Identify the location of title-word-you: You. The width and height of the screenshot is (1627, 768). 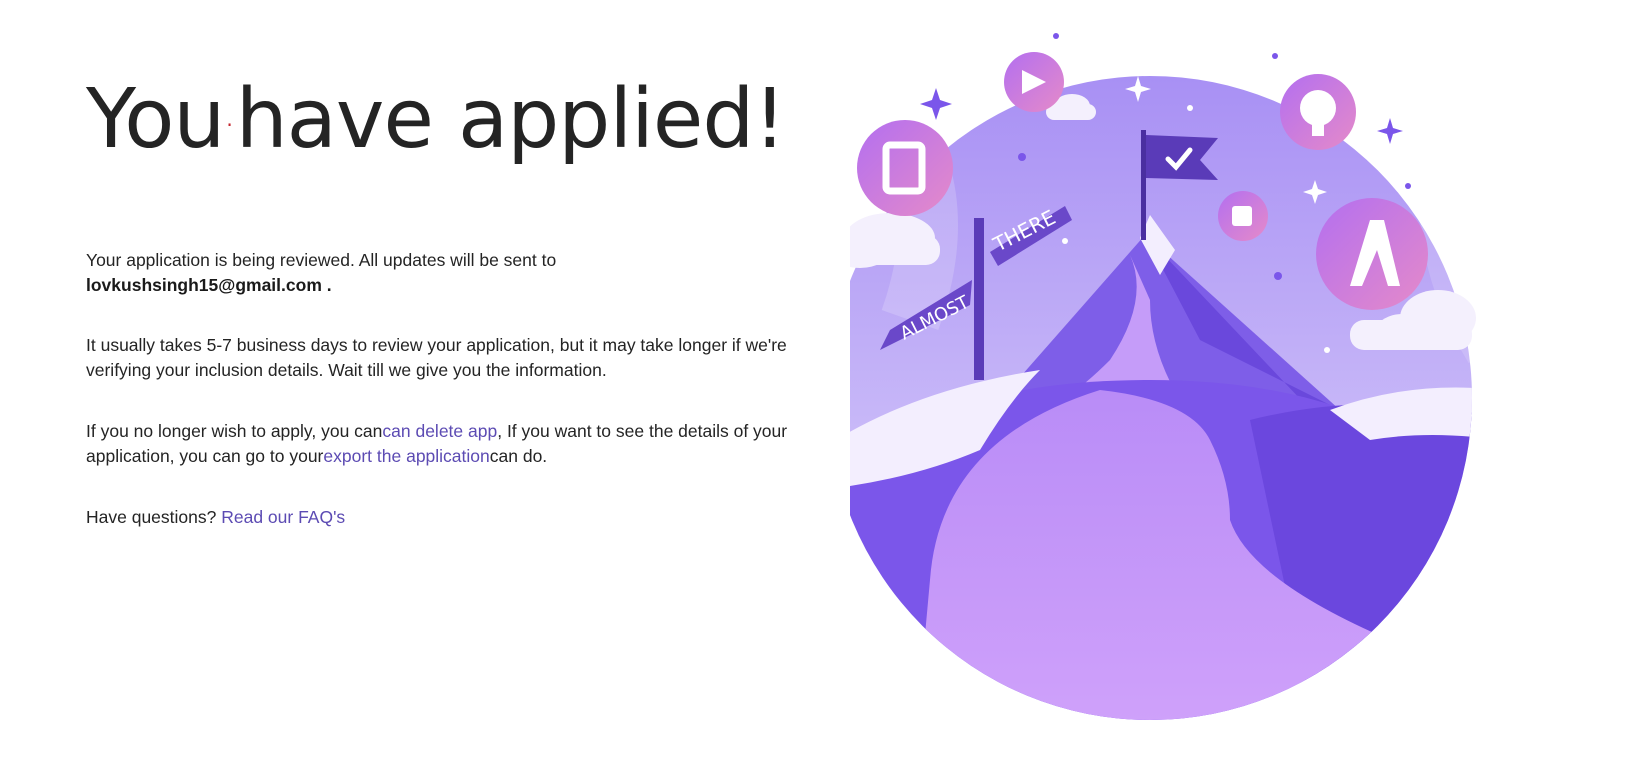
(155, 119).